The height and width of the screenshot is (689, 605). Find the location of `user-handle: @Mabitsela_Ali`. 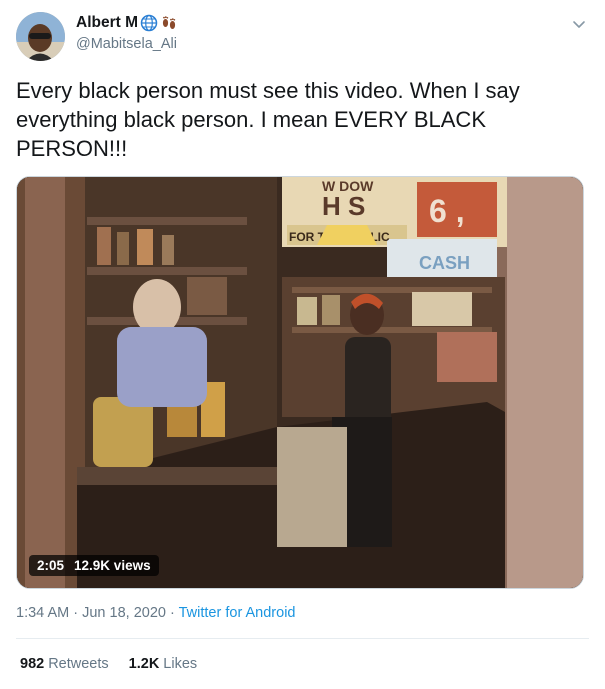

user-handle: @Mabitsela_Ali is located at coordinates (126, 44).